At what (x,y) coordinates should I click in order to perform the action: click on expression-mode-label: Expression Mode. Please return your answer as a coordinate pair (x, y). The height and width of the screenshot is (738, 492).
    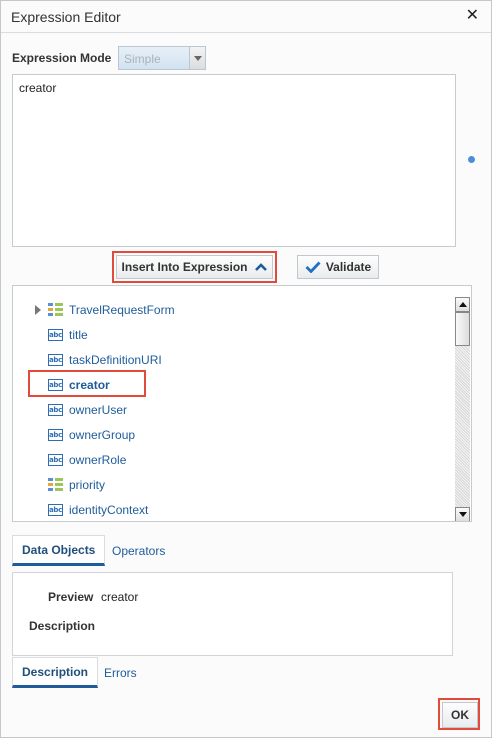
    Looking at the image, I should click on (62, 58).